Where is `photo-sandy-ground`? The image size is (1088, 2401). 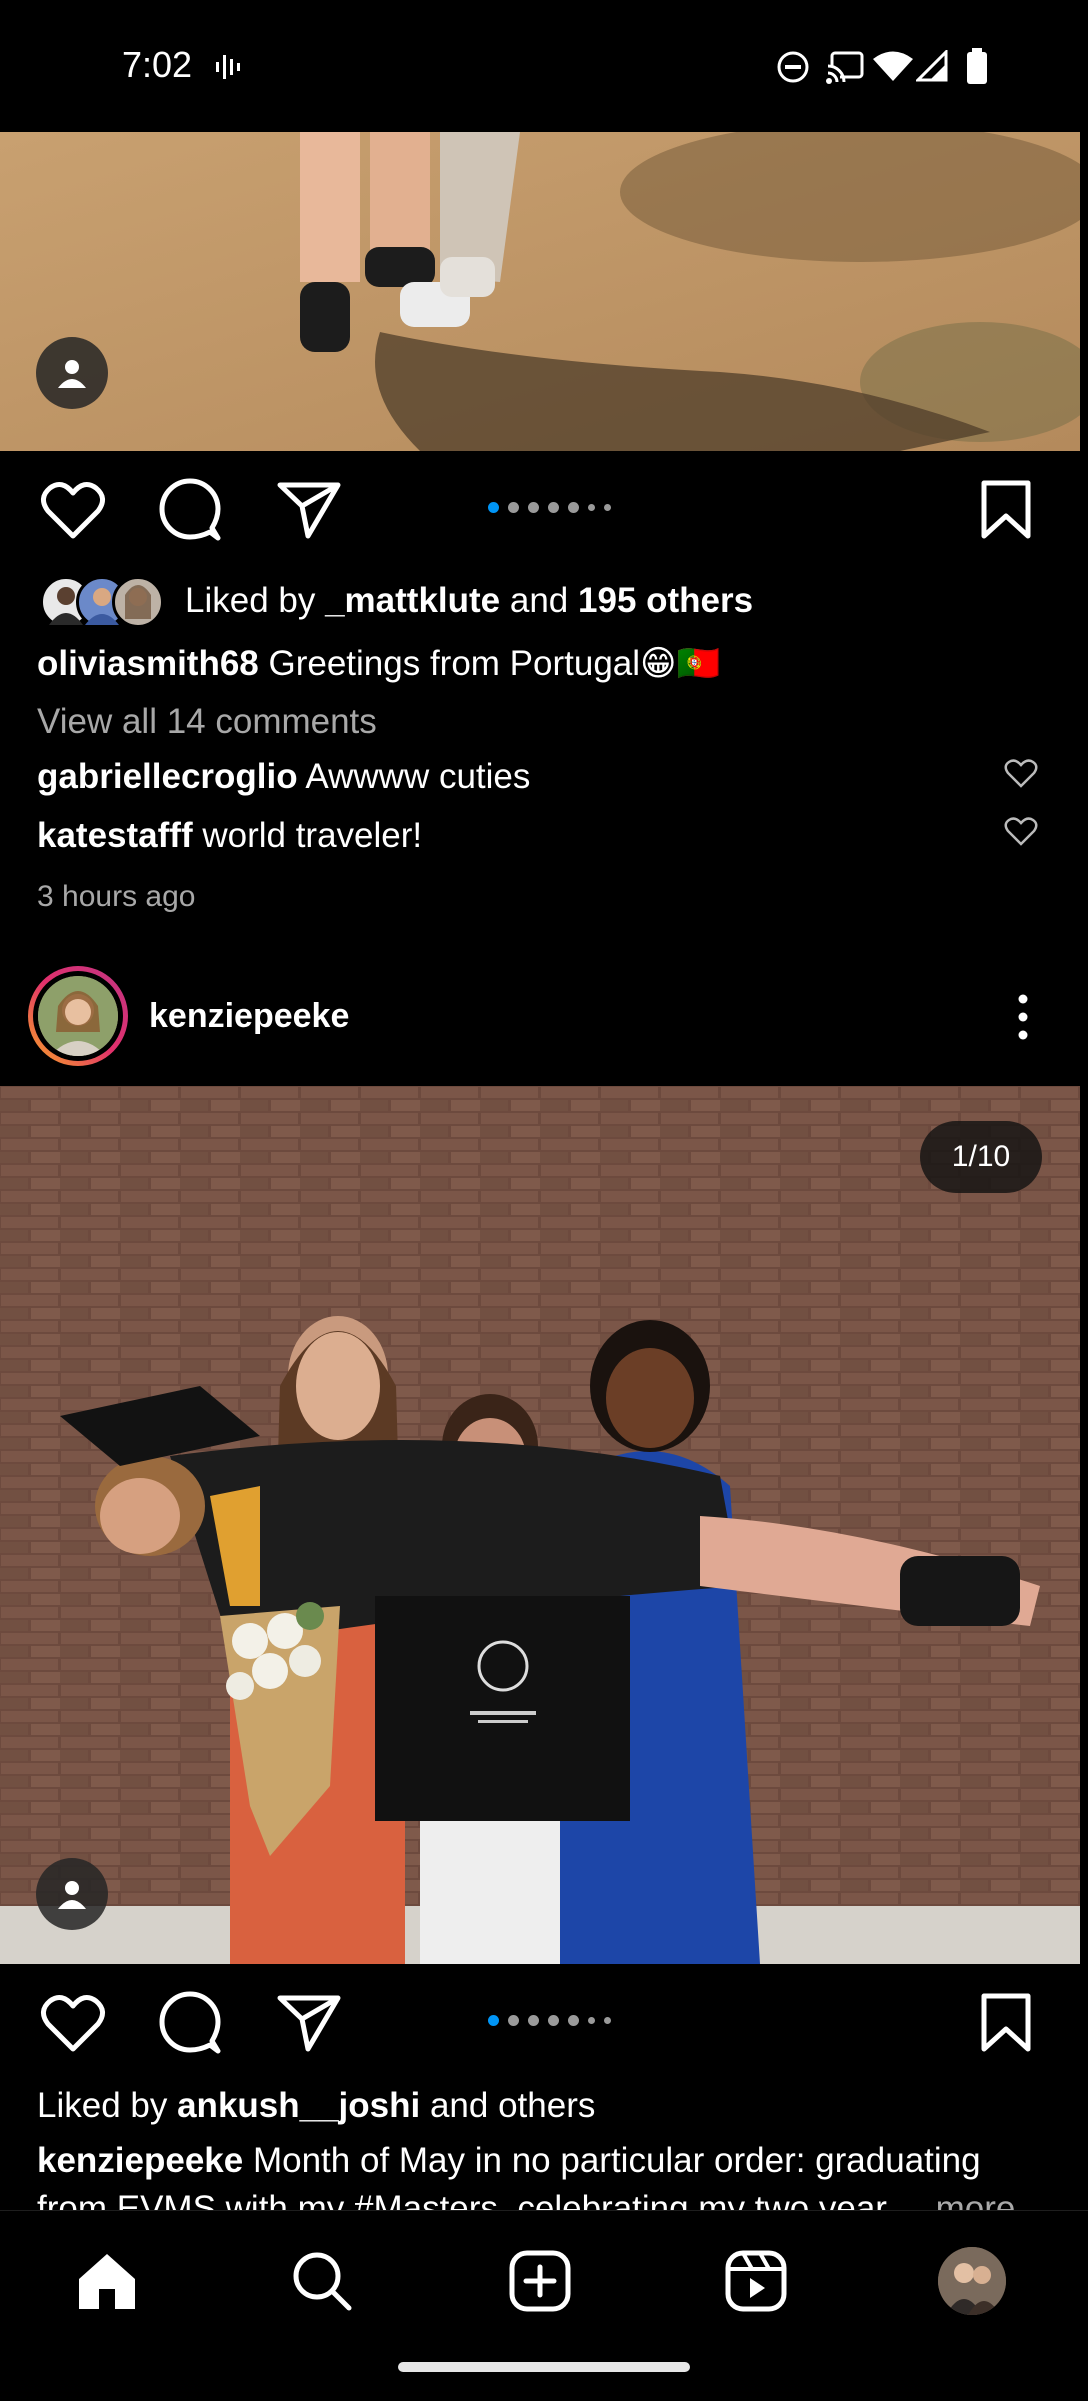 photo-sandy-ground is located at coordinates (540, 291).